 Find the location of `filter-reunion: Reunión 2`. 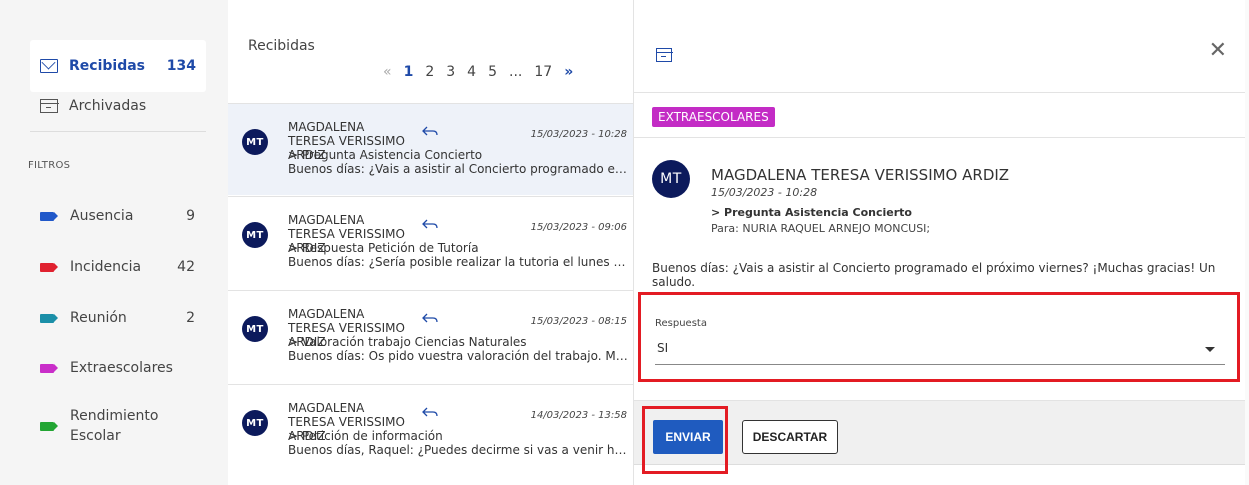

filter-reunion: Reunión 2 is located at coordinates (117, 318).